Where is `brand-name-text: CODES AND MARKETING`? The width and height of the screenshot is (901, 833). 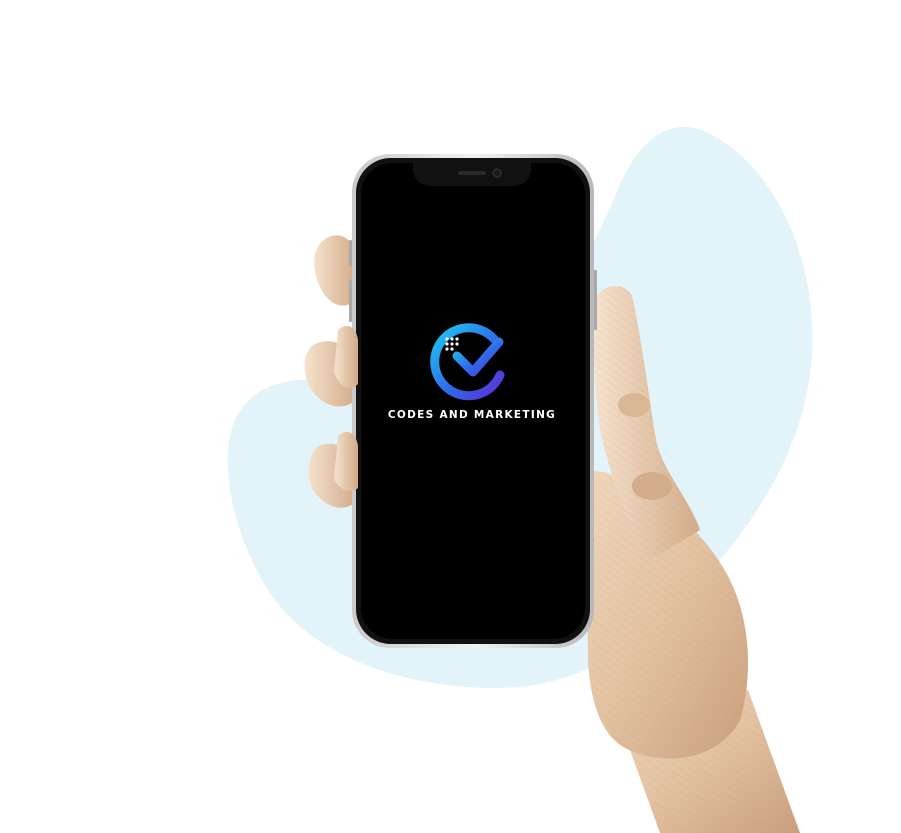
brand-name-text: CODES AND MARKETING is located at coordinates (472, 415).